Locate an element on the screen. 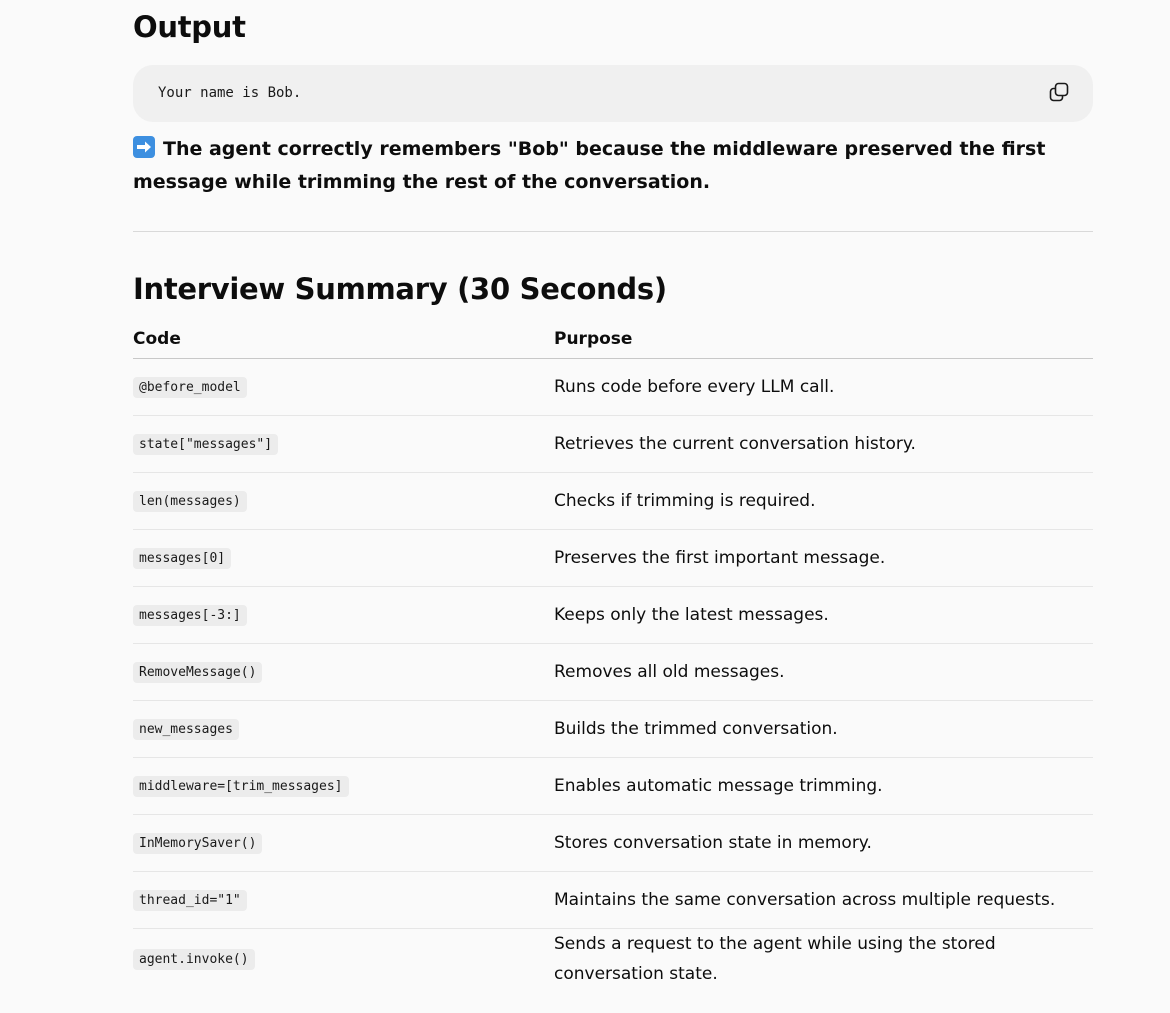 The image size is (1170, 1013). purpose-cell: Checks if trimming is required. is located at coordinates (823, 501).